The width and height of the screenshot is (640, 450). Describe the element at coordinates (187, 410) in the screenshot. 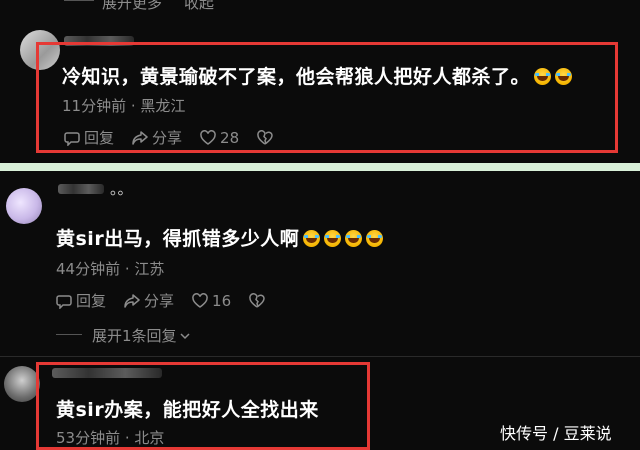

I see `comment-text: 黄sir办案，能把好人全找出来` at that location.